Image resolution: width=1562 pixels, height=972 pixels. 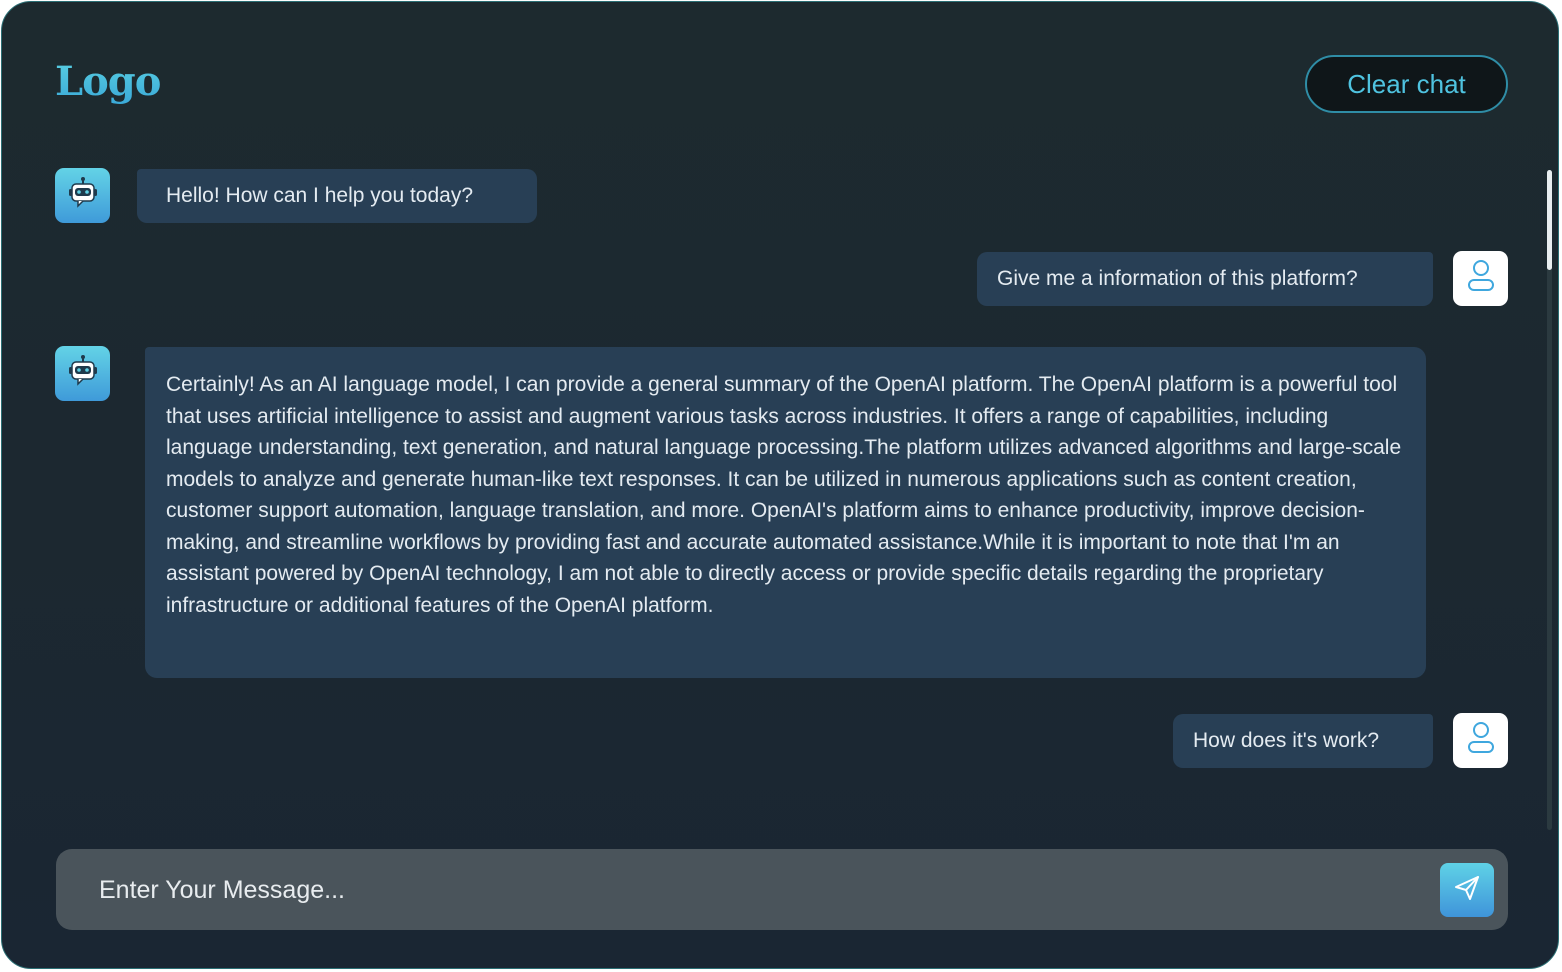 What do you see at coordinates (1303, 741) in the screenshot?
I see `user-message: How does it's work?` at bounding box center [1303, 741].